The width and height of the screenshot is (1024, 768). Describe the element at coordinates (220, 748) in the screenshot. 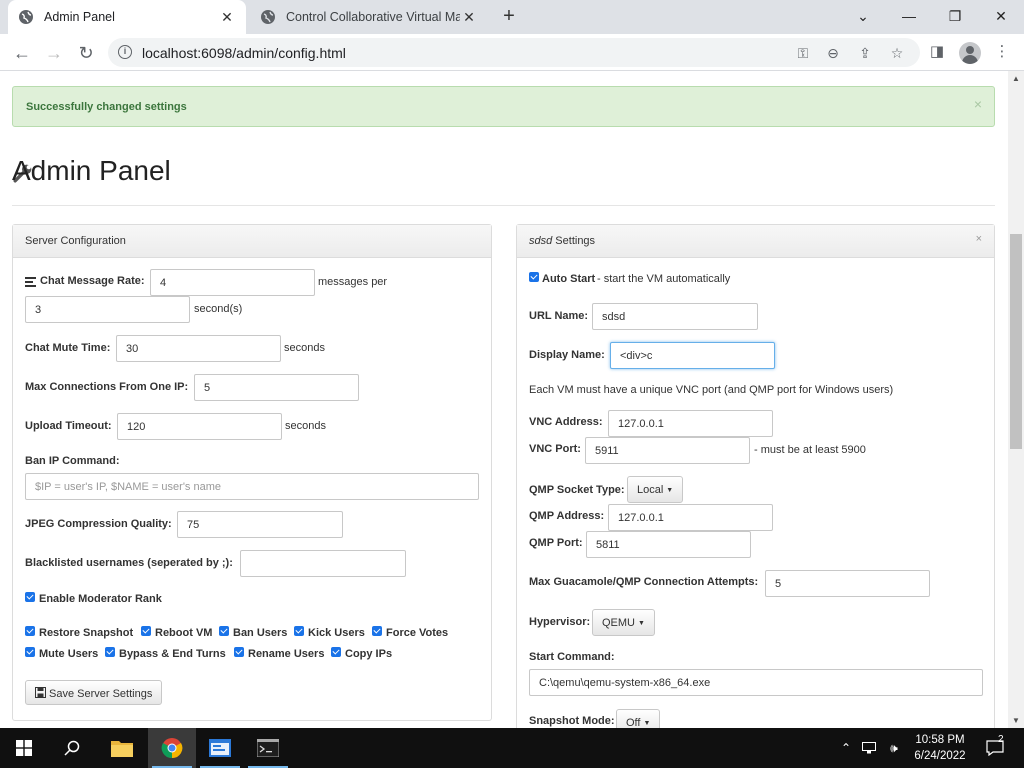

I see `app-button` at that location.